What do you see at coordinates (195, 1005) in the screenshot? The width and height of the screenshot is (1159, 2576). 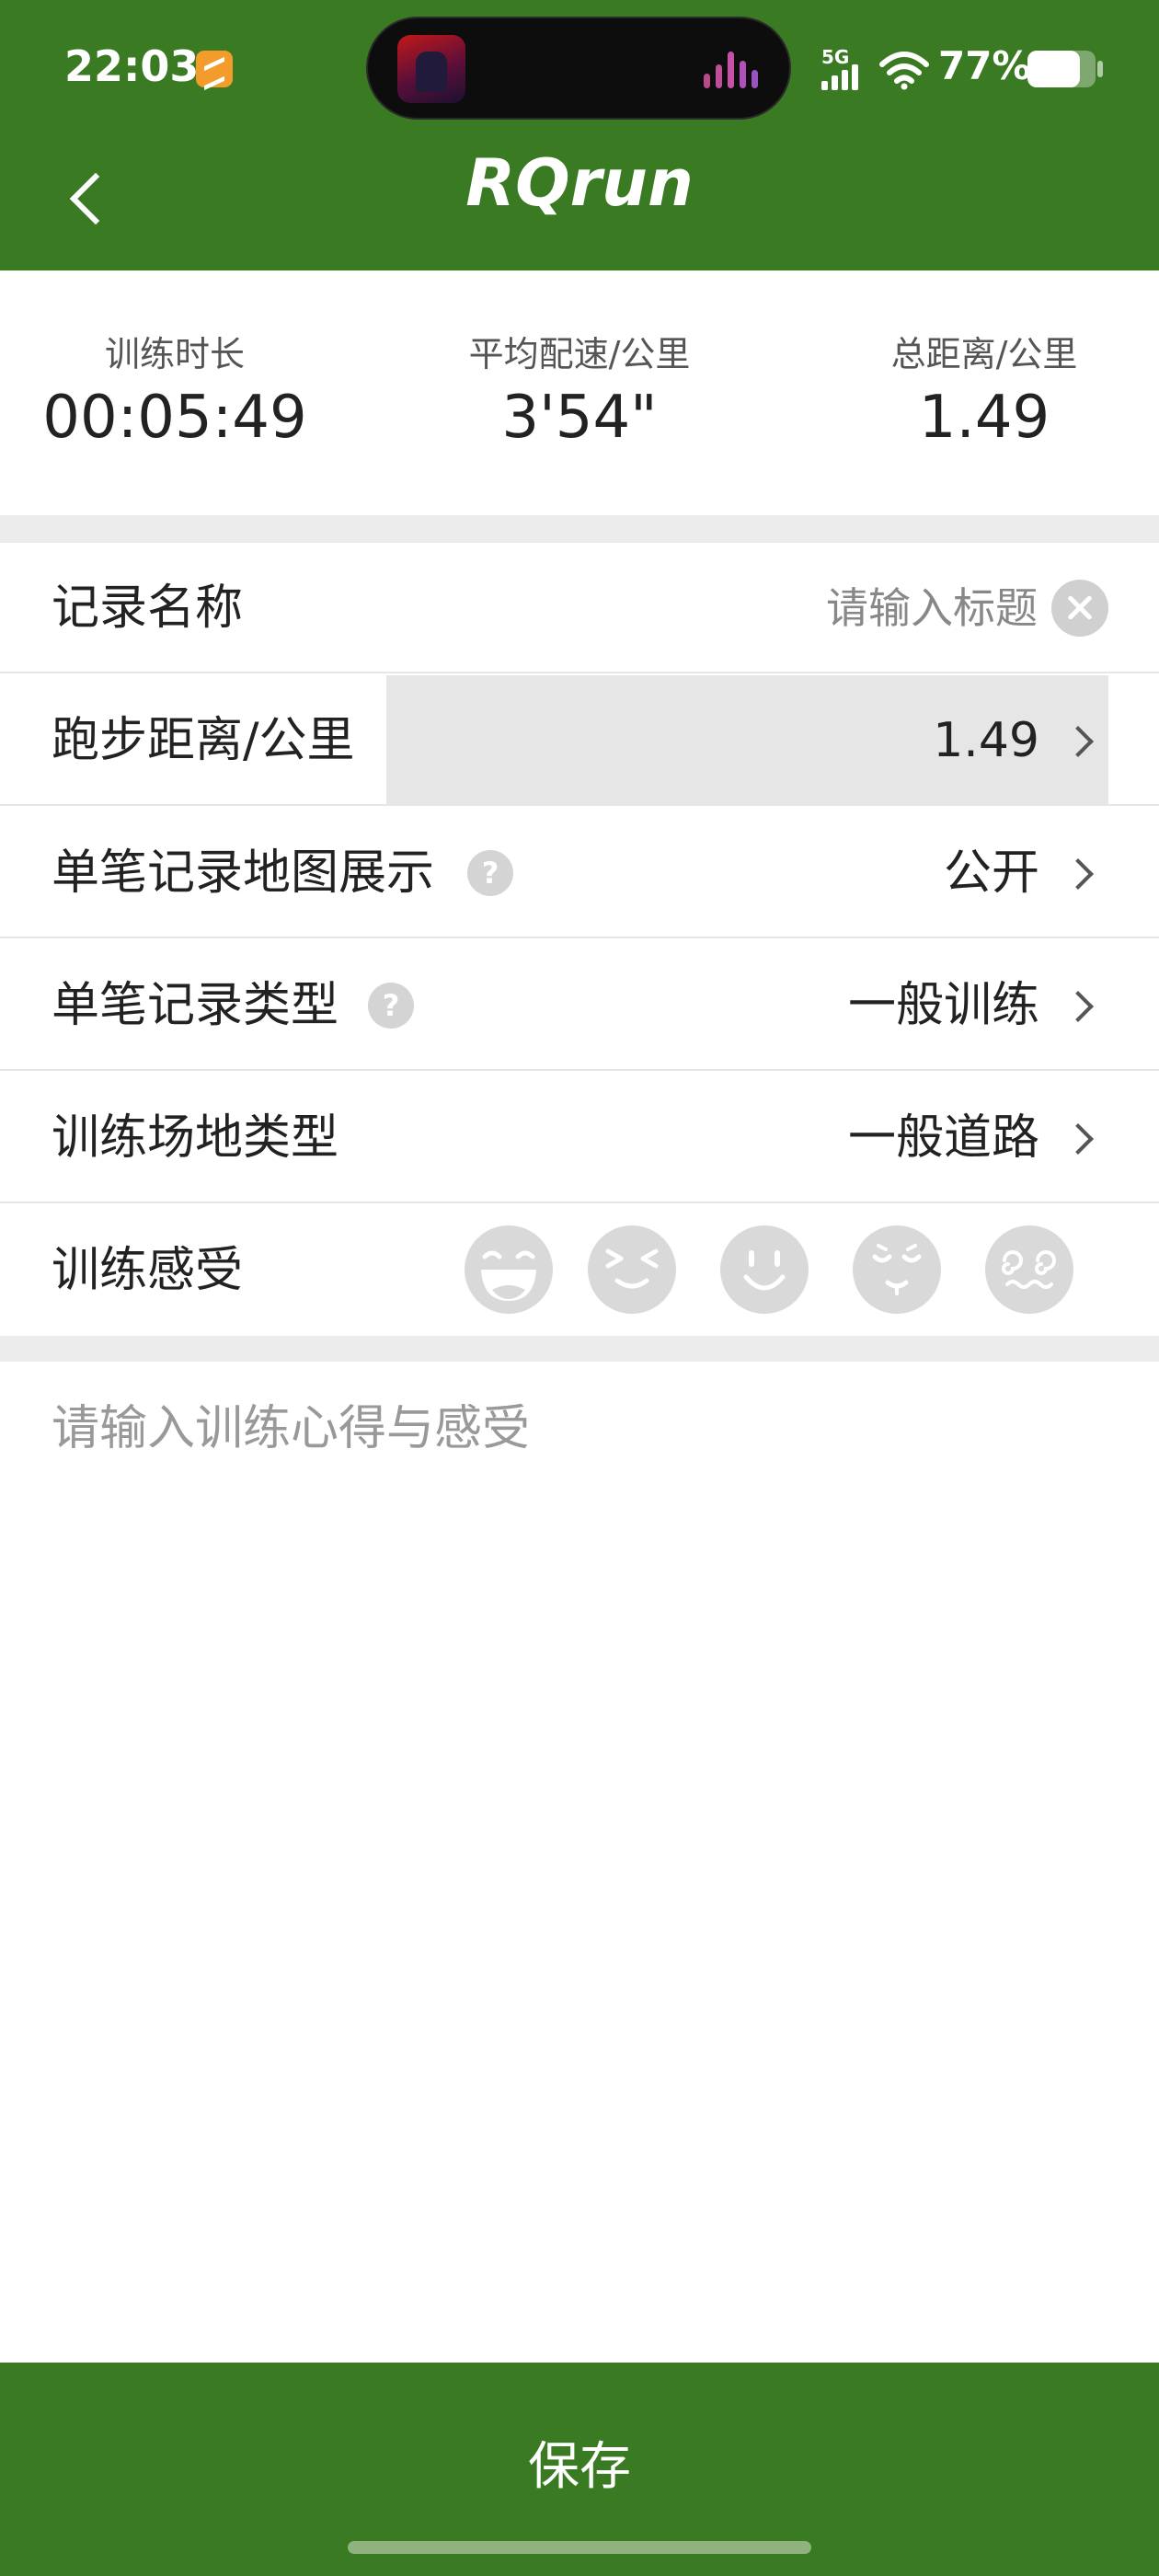 I see `record-type-label: 单笔记录类型` at bounding box center [195, 1005].